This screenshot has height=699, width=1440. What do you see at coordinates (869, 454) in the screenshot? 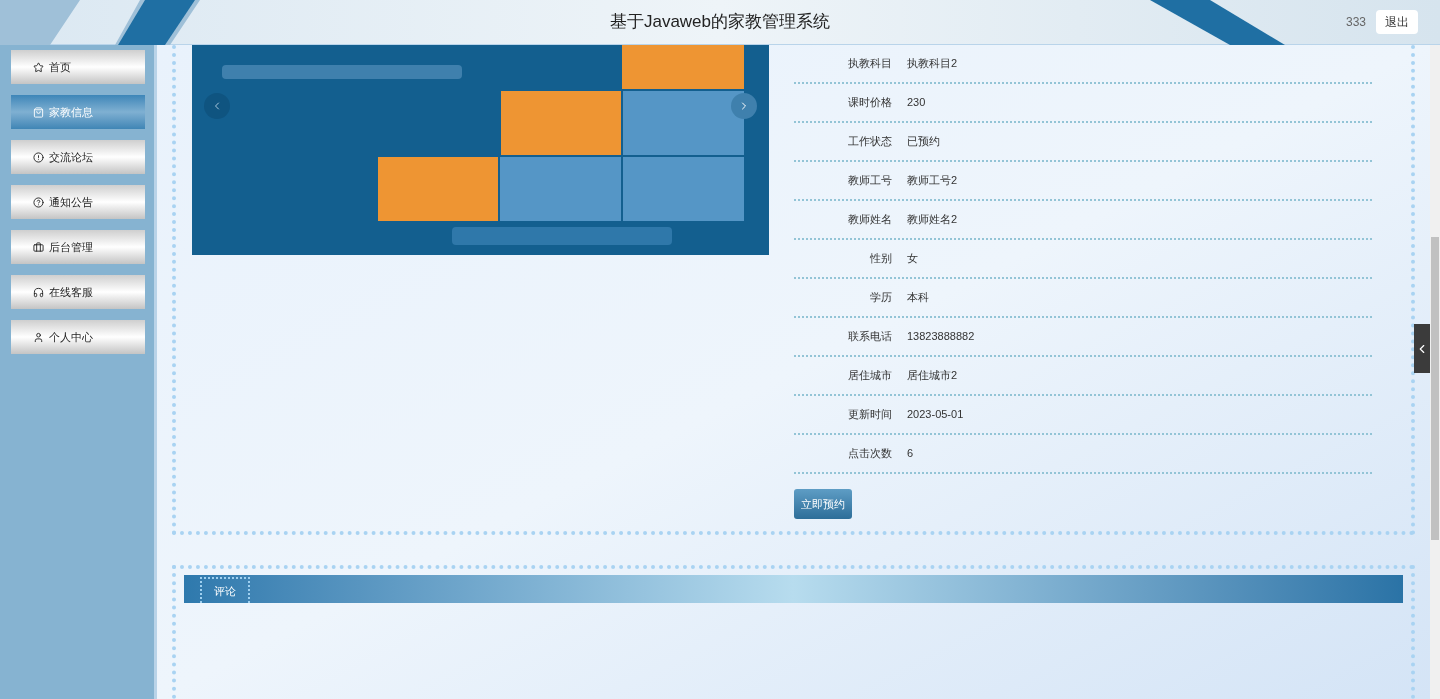
I see `field-label: 点击次数` at bounding box center [869, 454].